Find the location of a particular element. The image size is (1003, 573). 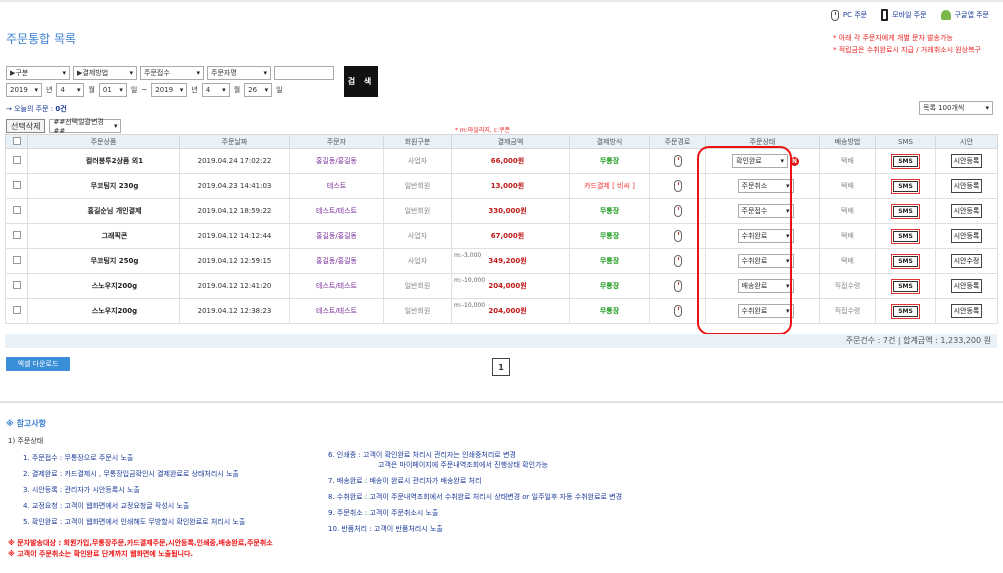

column-header is located at coordinates (16, 141).